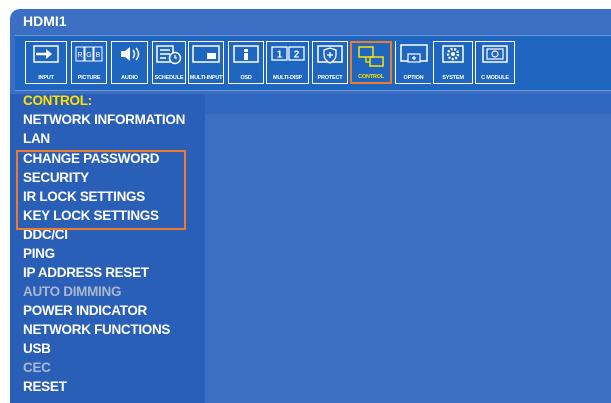 The width and height of the screenshot is (611, 403). I want to click on schedule-icon, so click(169, 57).